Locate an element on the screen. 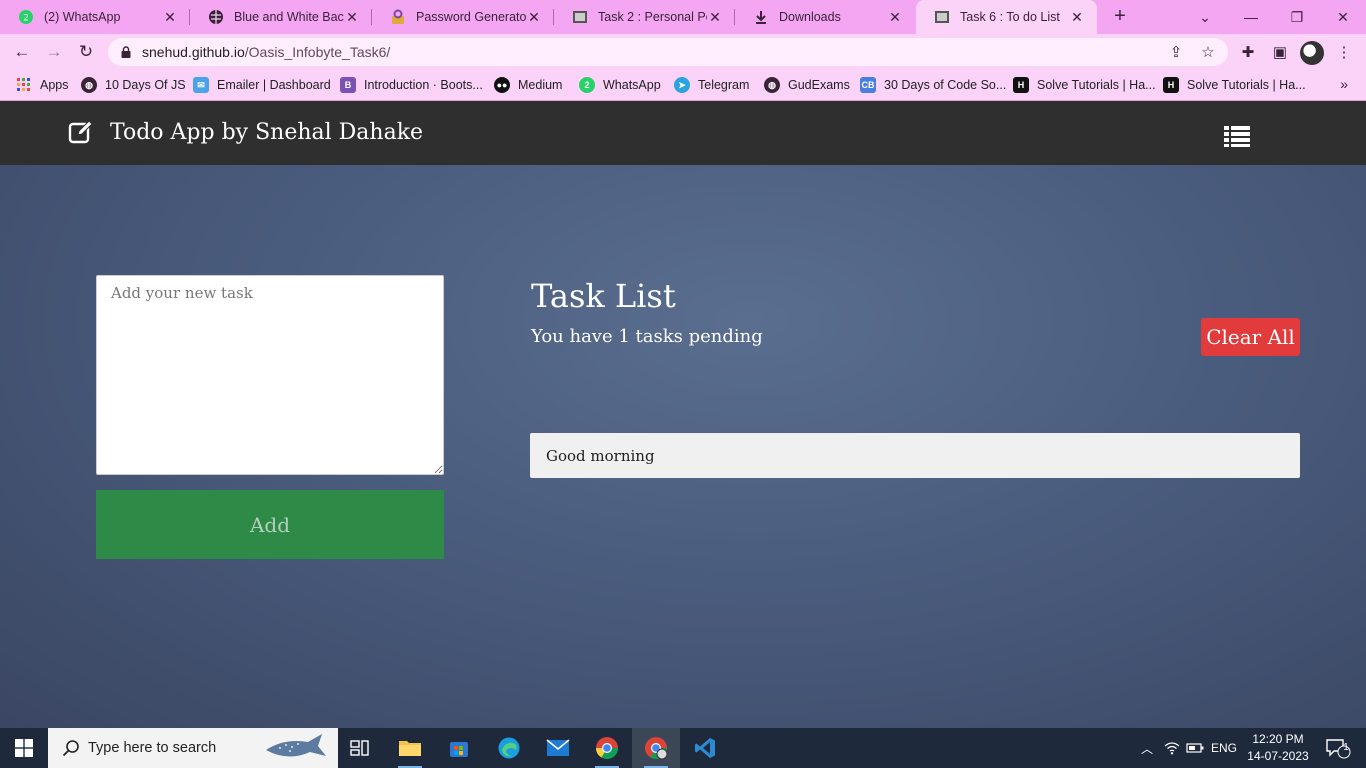 The width and height of the screenshot is (1366, 768). back-arrow-icon: ← is located at coordinates (22, 52).